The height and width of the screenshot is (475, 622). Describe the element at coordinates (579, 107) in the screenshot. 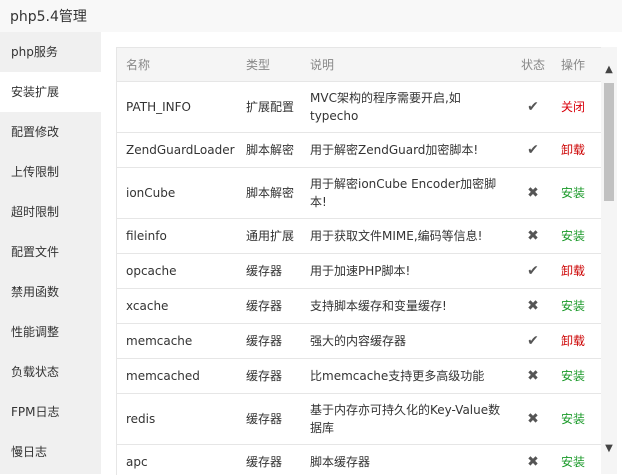

I see `close-button: 关闭` at that location.